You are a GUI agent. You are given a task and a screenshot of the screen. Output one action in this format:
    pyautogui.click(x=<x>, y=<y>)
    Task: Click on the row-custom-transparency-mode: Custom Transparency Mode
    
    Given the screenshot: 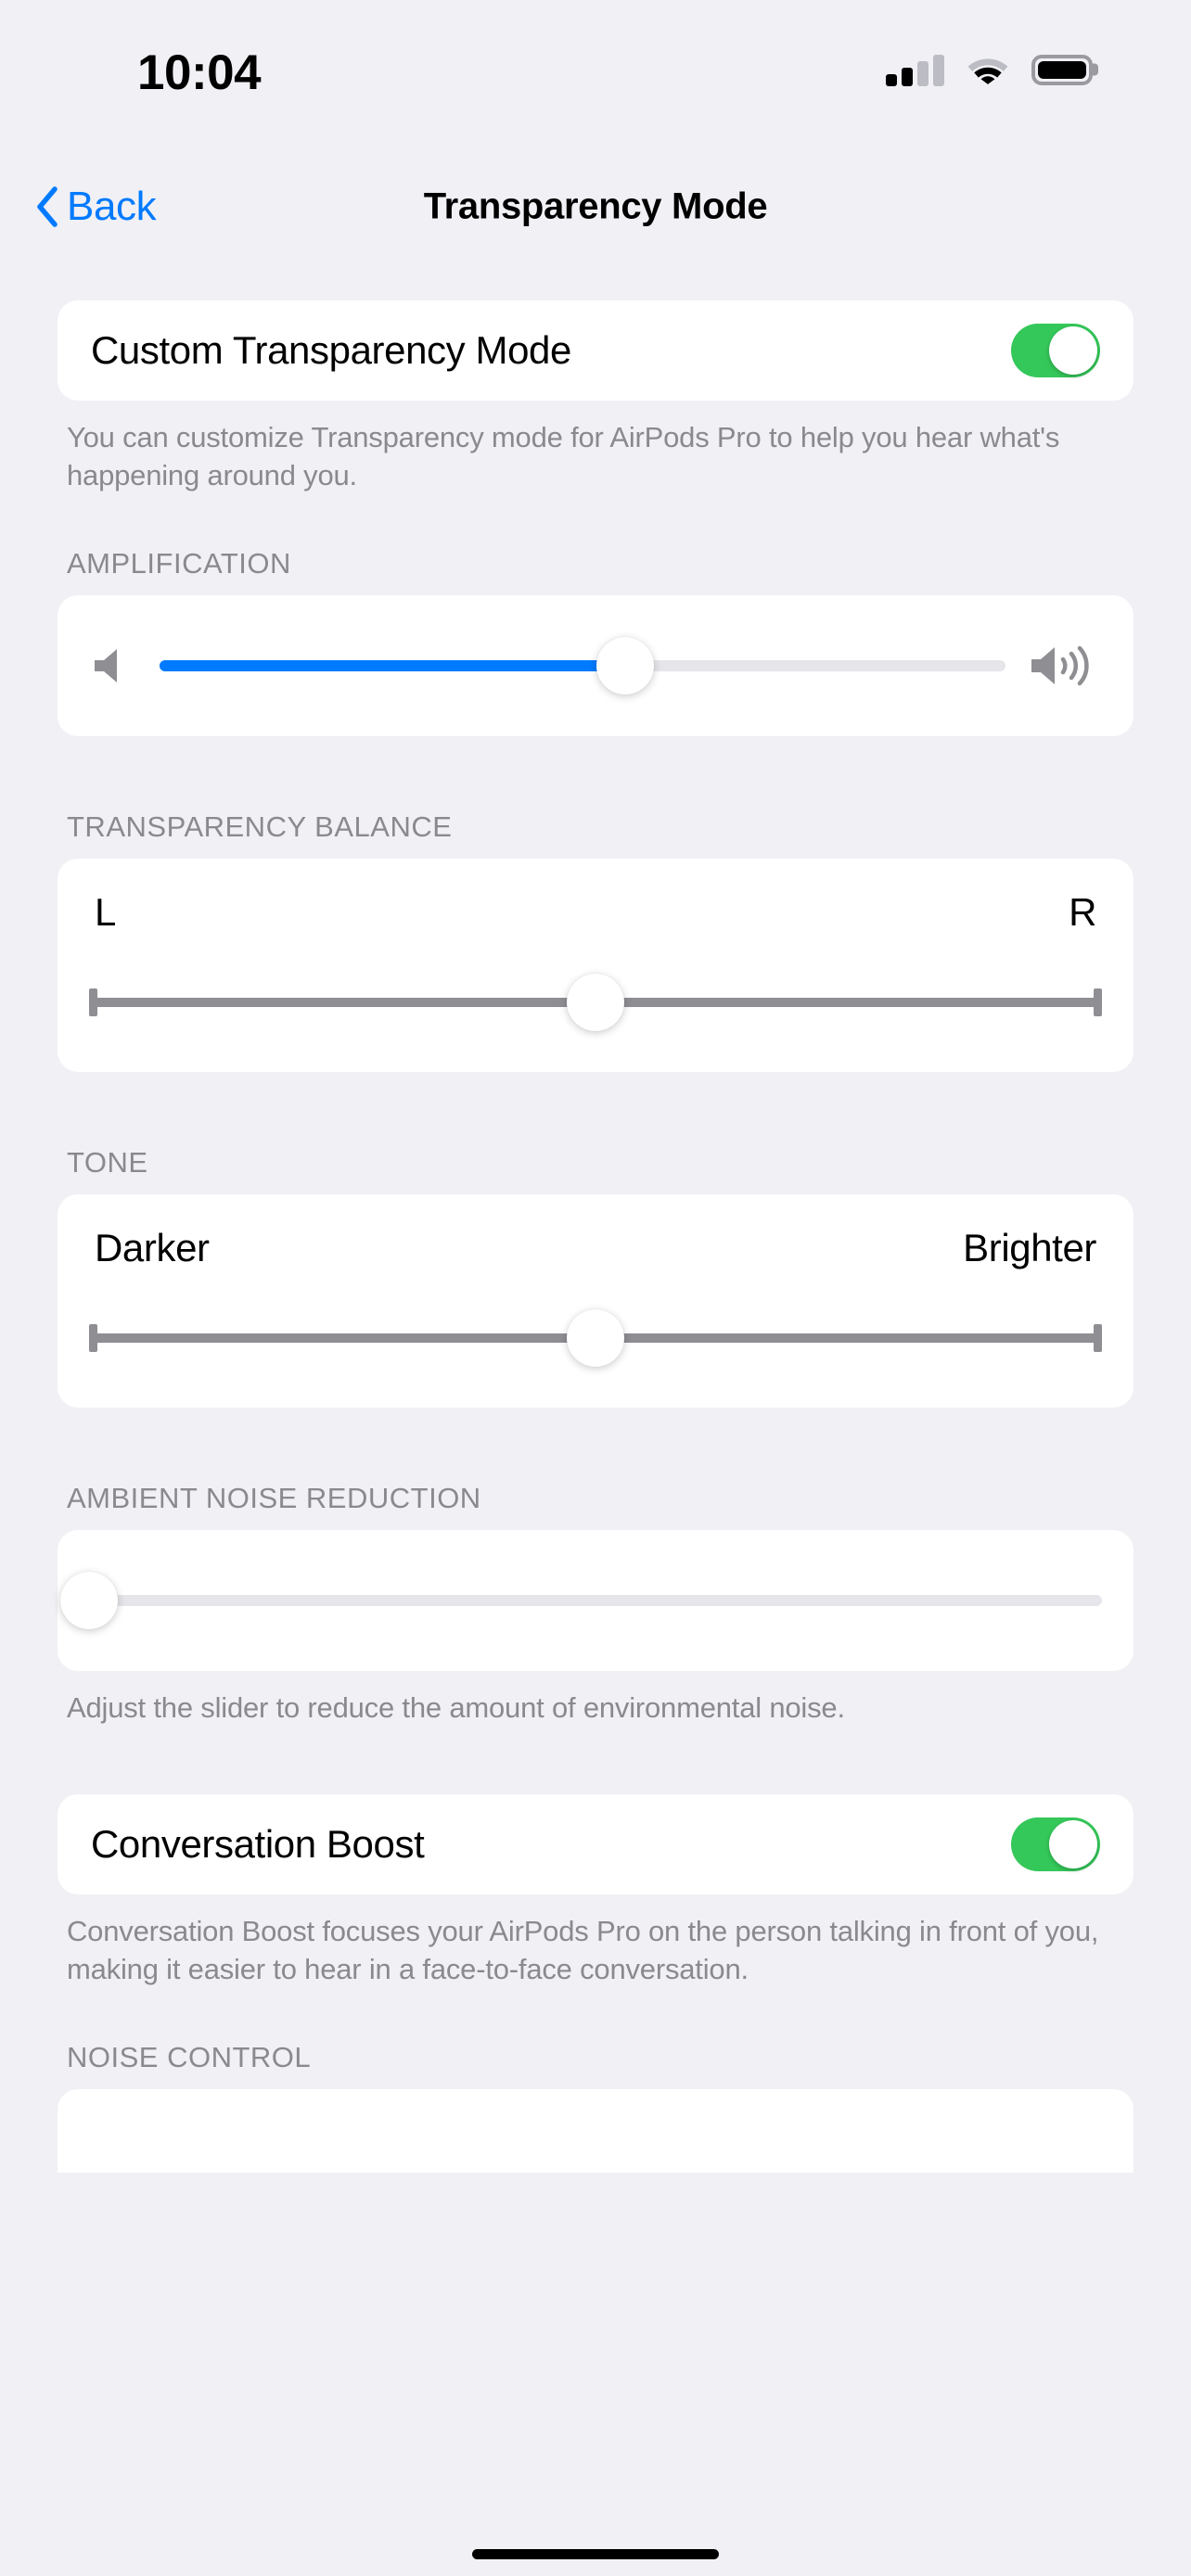 What is the action you would take?
    pyautogui.click(x=595, y=350)
    